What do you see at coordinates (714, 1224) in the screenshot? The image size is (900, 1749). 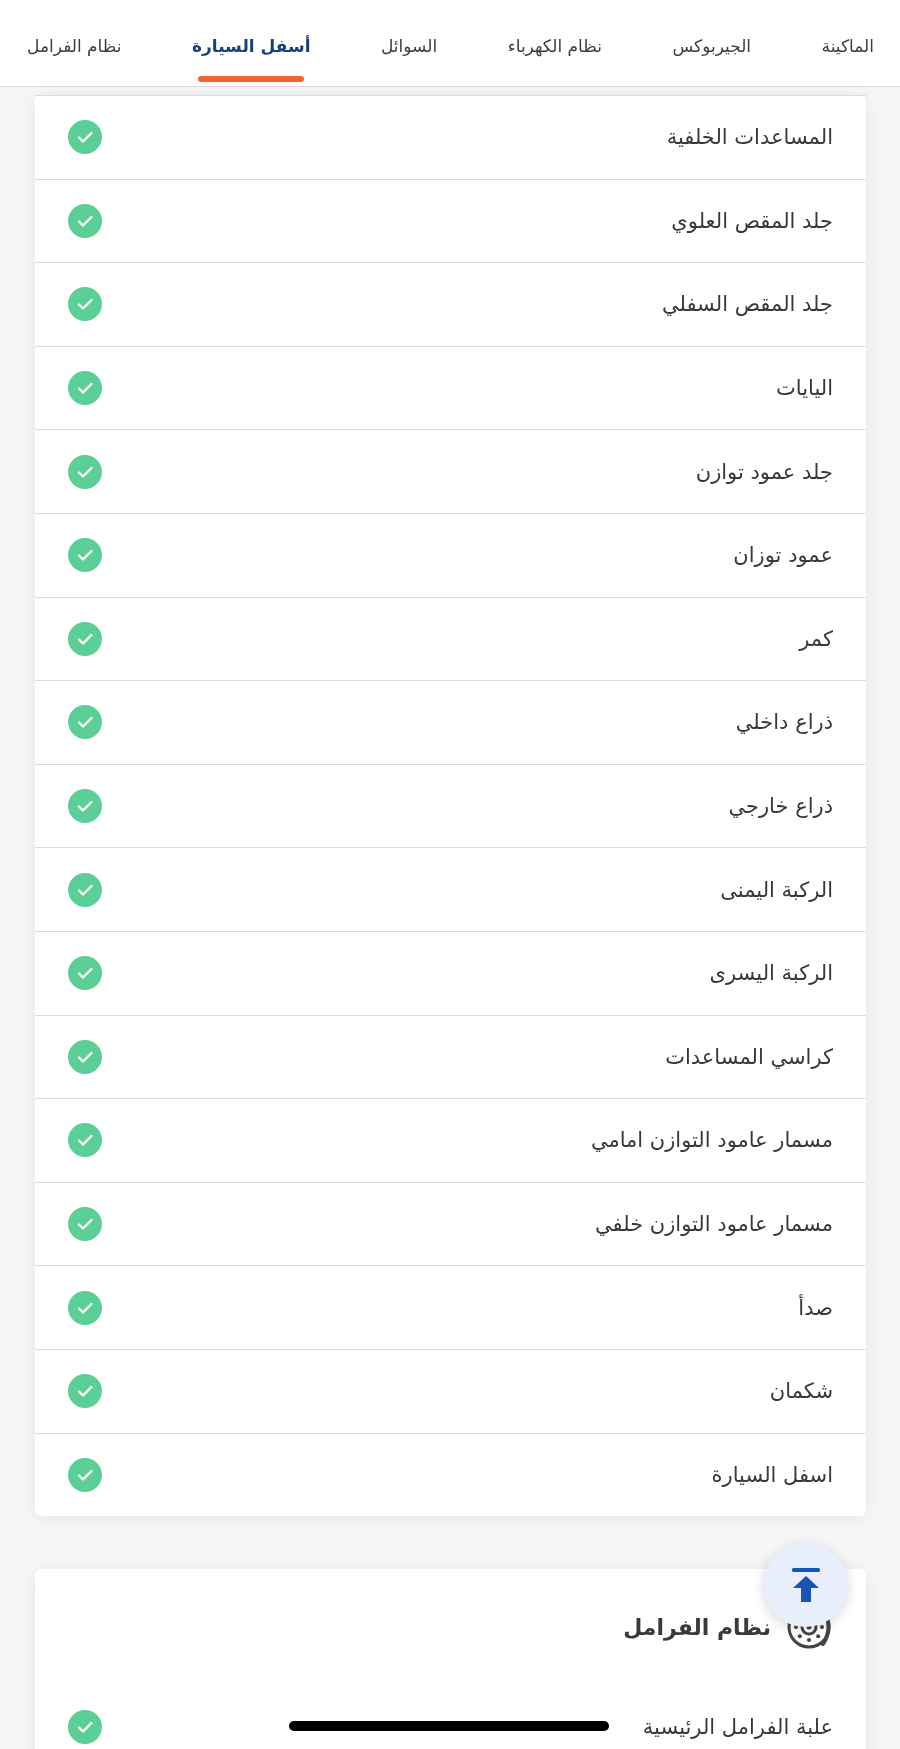 I see `checklist-item-label: مسمار عامود التوازن خلفي` at bounding box center [714, 1224].